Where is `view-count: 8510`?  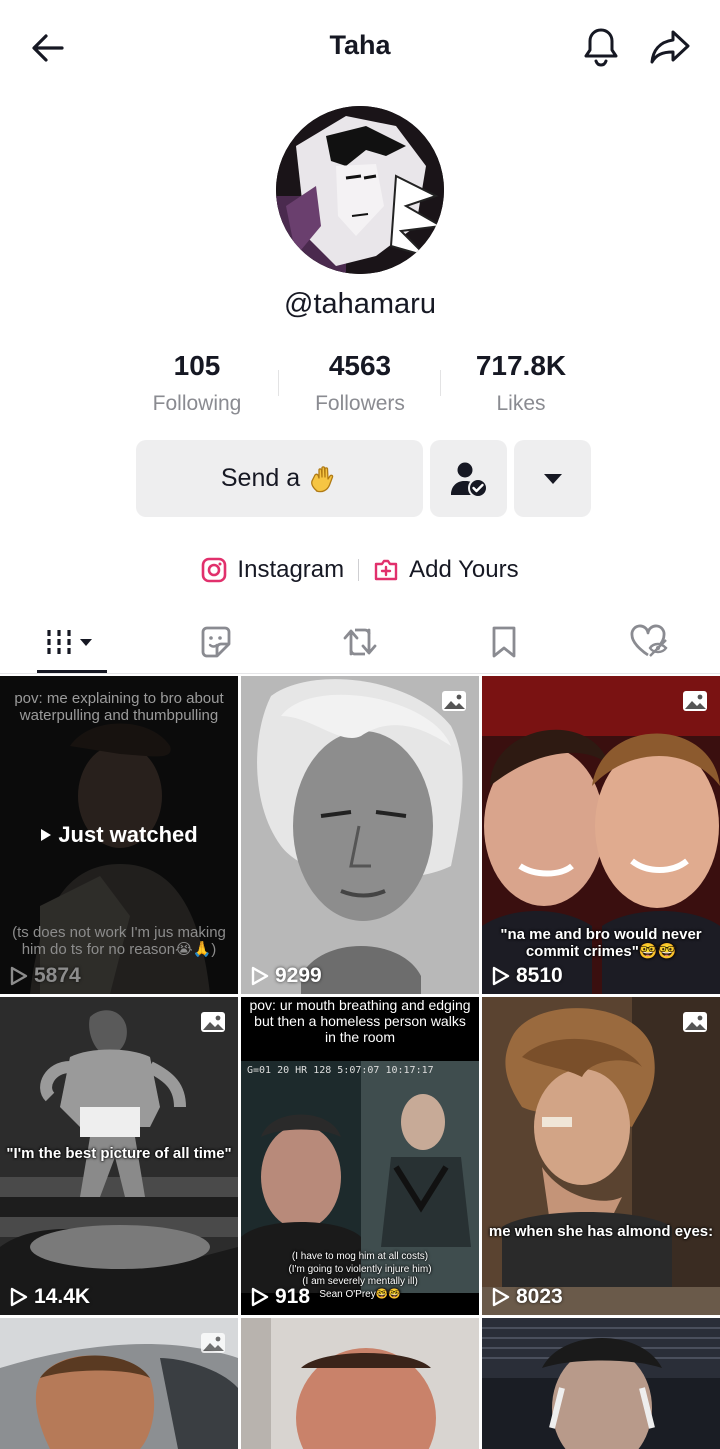 view-count: 8510 is located at coordinates (527, 976).